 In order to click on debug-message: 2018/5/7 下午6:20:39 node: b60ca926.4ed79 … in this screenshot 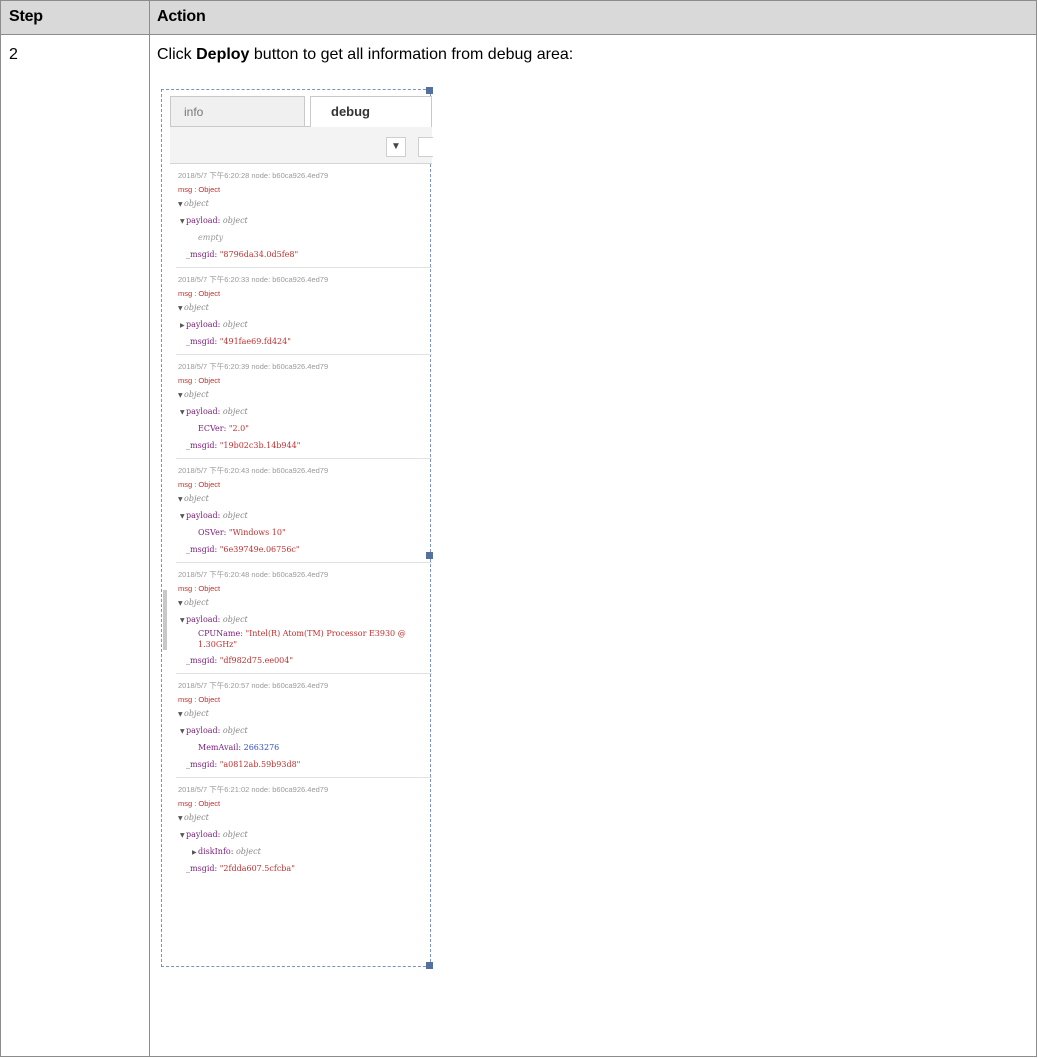, I will do `click(304, 407)`.